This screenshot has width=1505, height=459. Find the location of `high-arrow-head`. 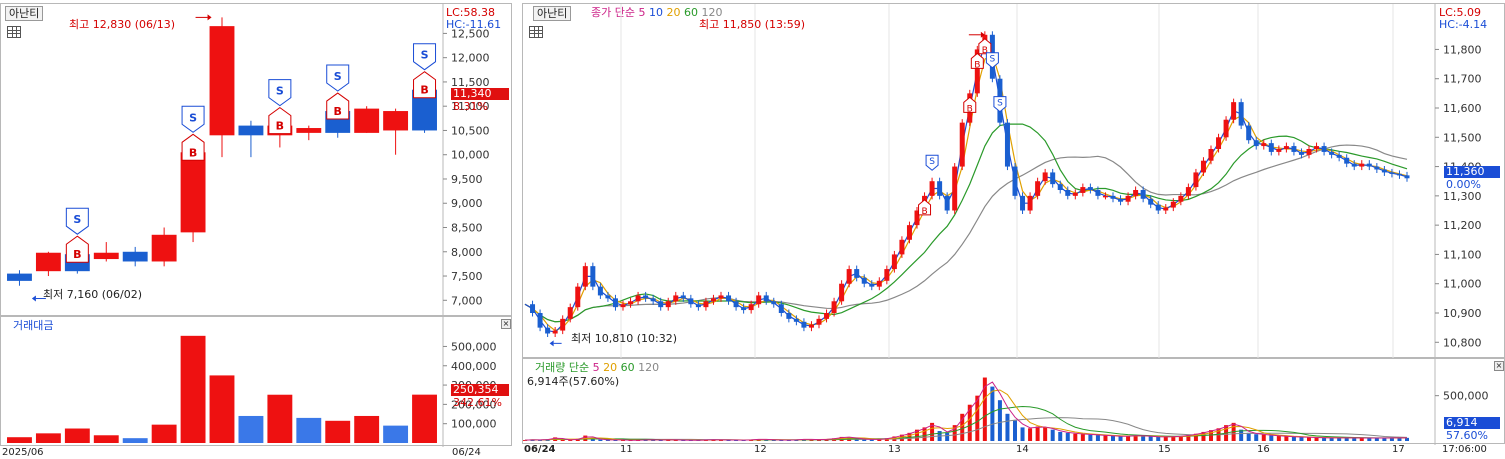

high-arrow-head is located at coordinates (209, 17).